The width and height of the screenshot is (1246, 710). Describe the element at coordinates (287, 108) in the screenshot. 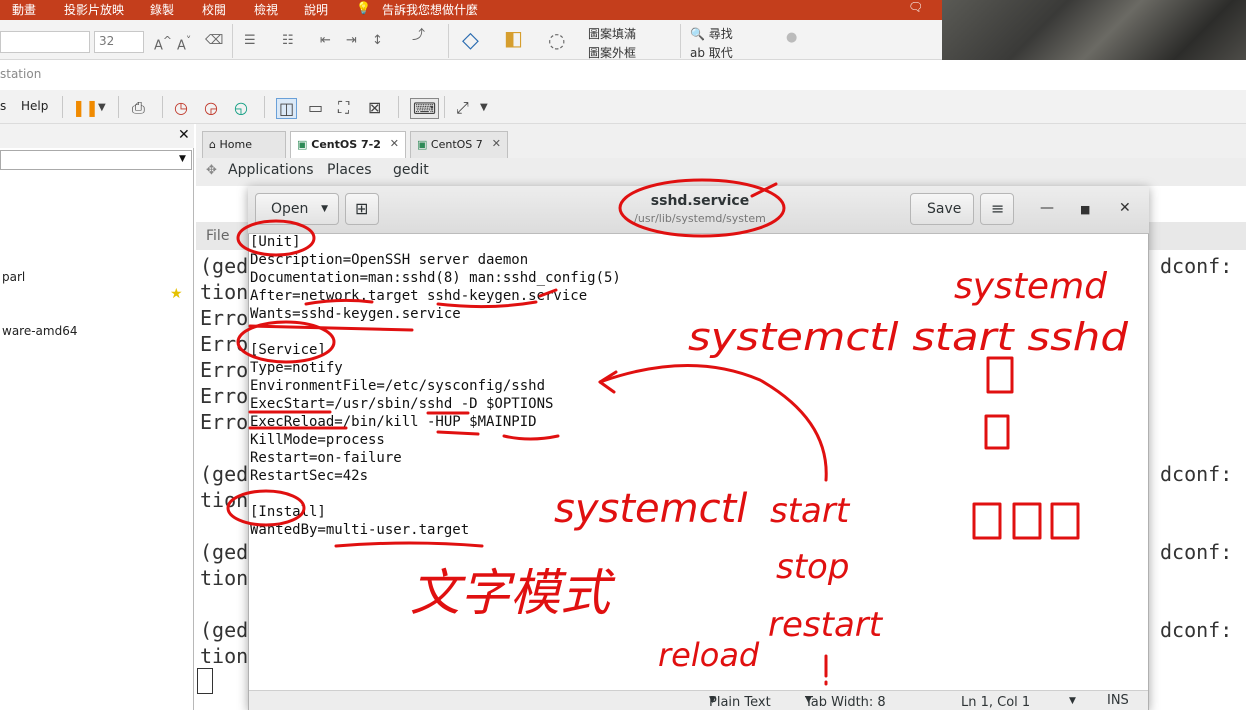

I see `show-library-icon: ◫` at that location.